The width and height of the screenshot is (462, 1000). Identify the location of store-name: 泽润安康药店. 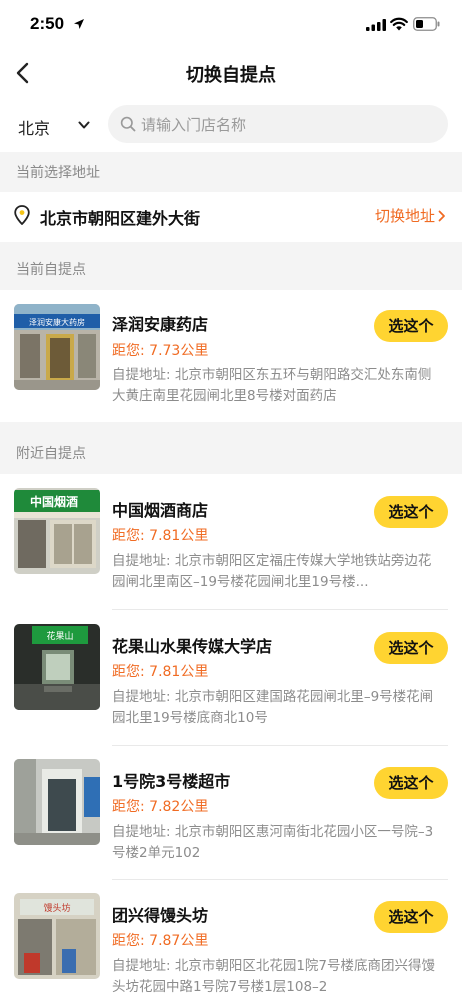
(160, 324).